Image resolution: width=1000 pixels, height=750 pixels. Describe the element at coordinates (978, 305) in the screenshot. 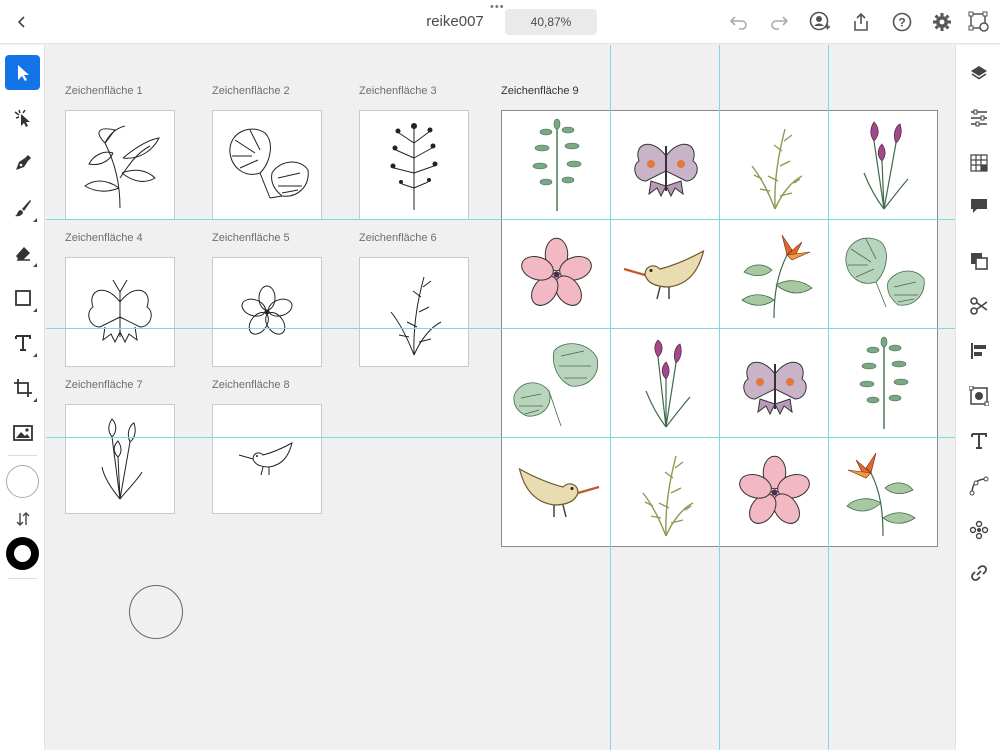

I see `scissors-icon` at that location.